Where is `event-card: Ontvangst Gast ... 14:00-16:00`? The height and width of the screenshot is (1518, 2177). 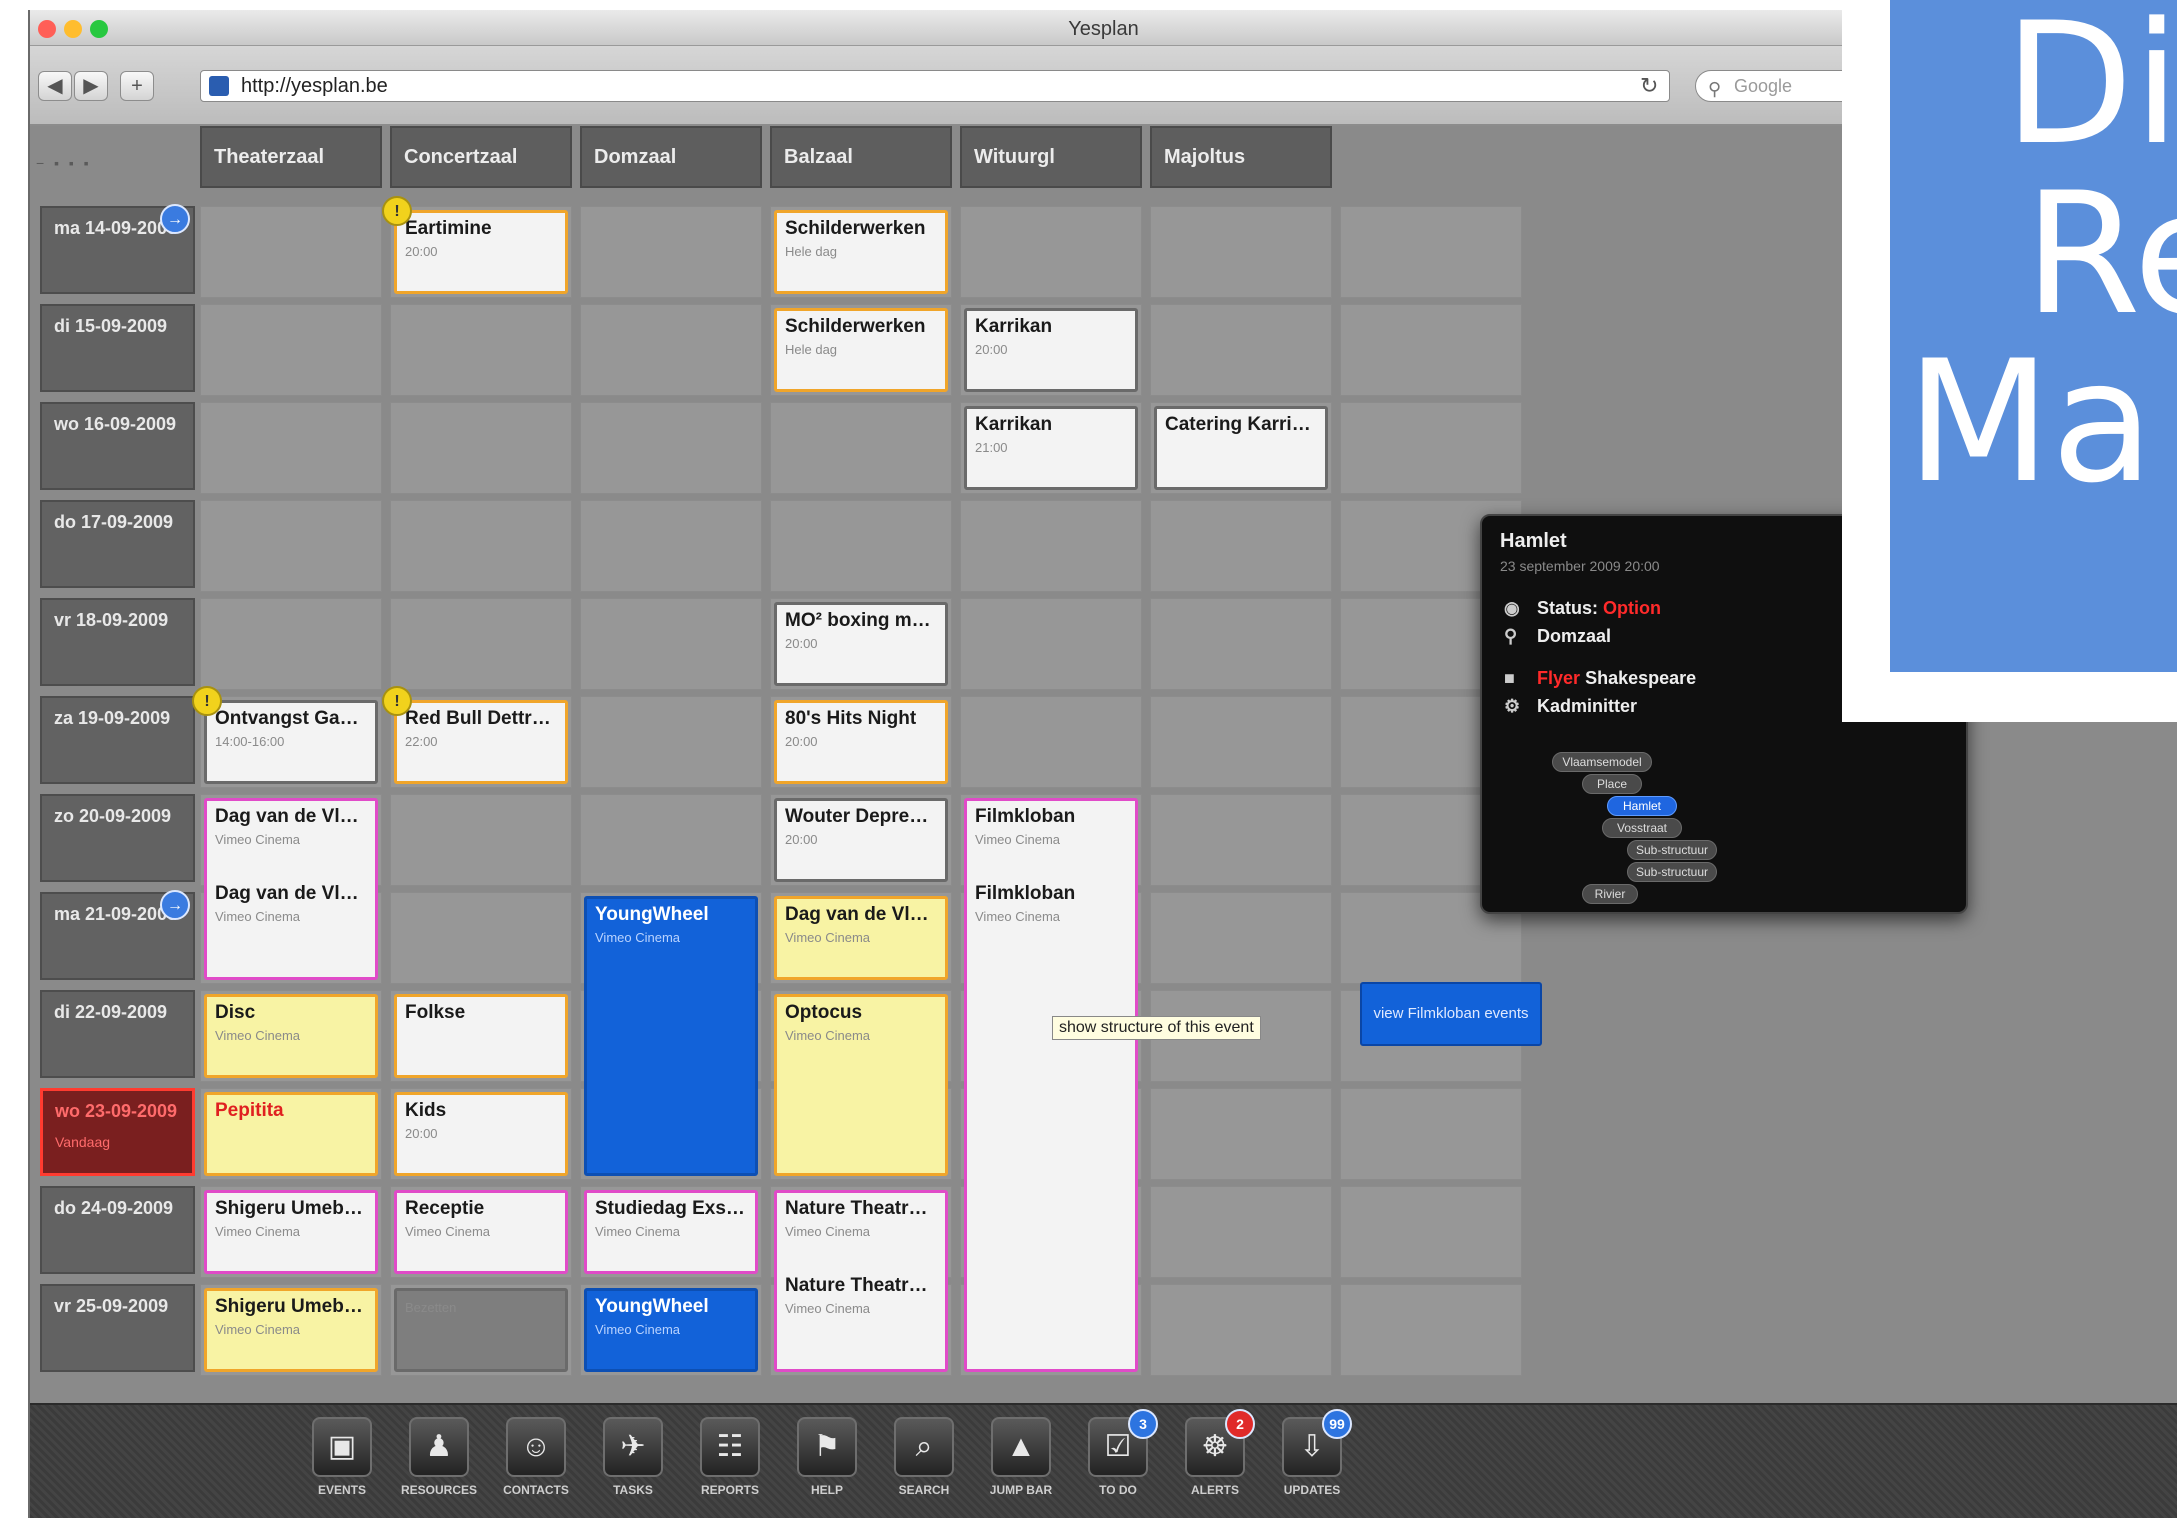 event-card: Ontvangst Gast ... 14:00-16:00 is located at coordinates (291, 742).